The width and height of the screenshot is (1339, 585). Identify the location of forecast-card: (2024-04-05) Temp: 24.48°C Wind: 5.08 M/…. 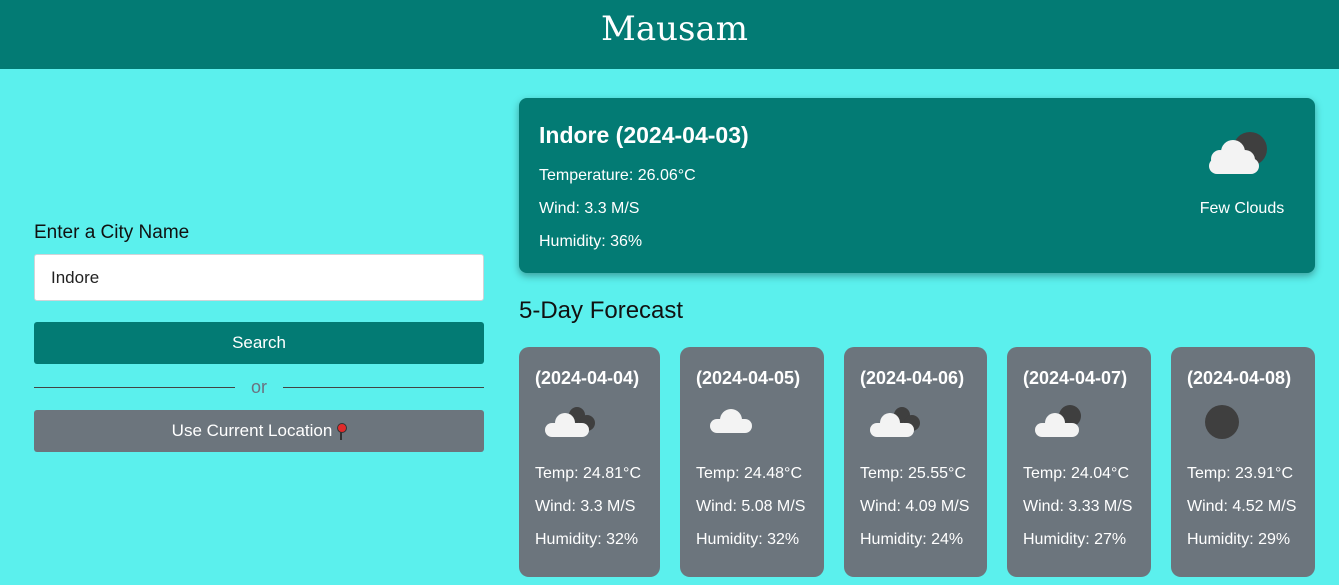
(752, 462).